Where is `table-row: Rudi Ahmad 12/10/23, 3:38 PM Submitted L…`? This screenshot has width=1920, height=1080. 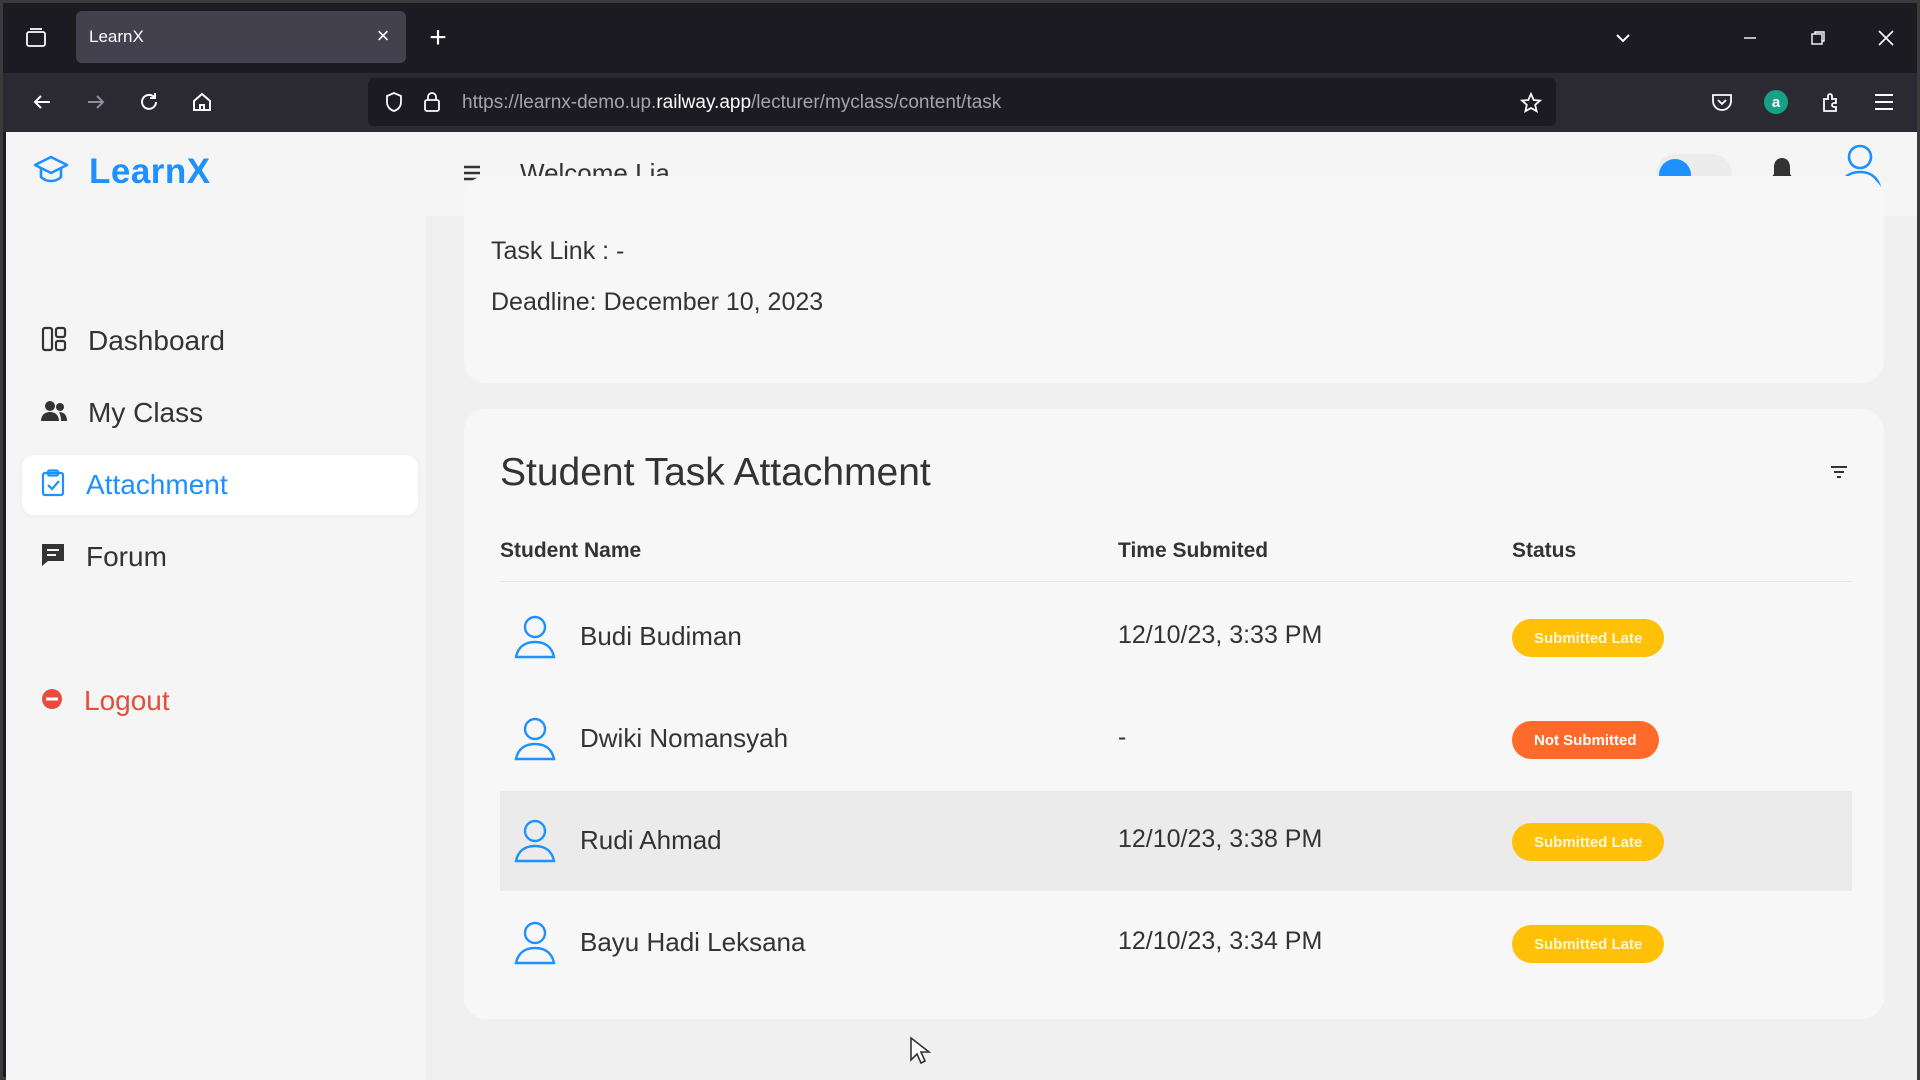 table-row: Rudi Ahmad 12/10/23, 3:38 PM Submitted L… is located at coordinates (1176, 841).